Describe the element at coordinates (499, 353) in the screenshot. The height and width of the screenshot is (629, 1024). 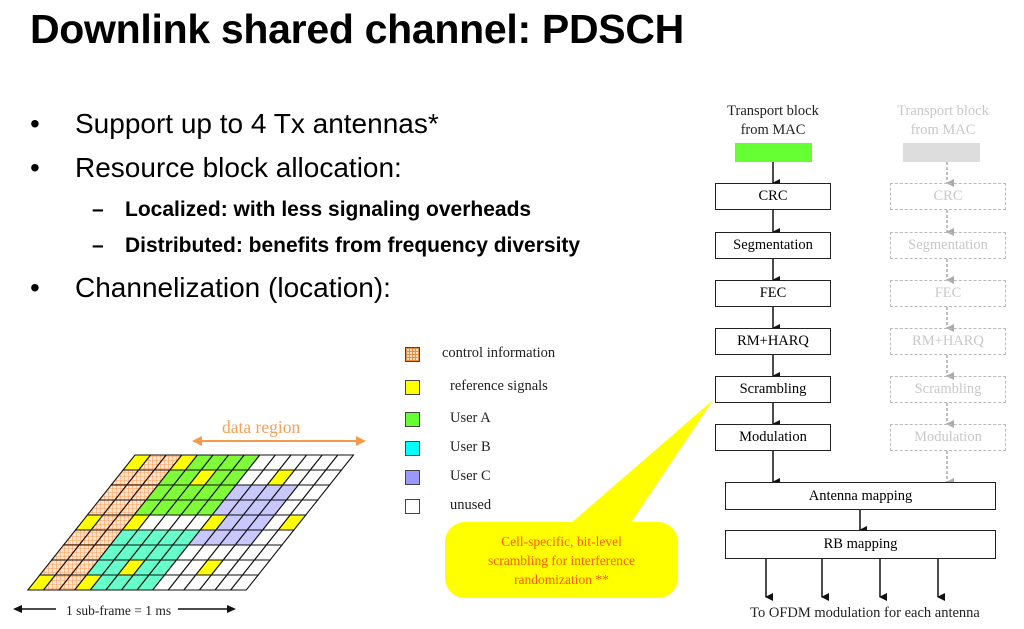
I see `legend-label: control information` at that location.